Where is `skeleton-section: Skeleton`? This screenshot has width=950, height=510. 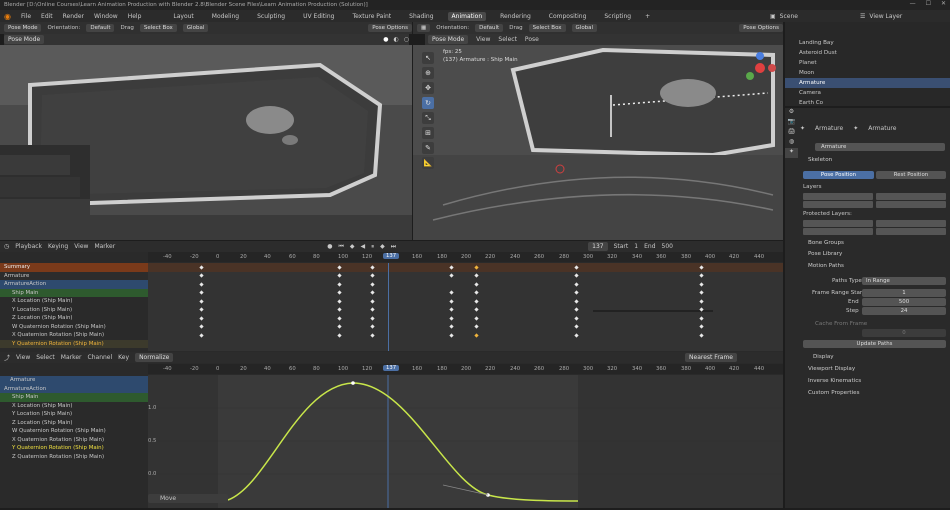 skeleton-section: Skeleton is located at coordinates (816, 160).